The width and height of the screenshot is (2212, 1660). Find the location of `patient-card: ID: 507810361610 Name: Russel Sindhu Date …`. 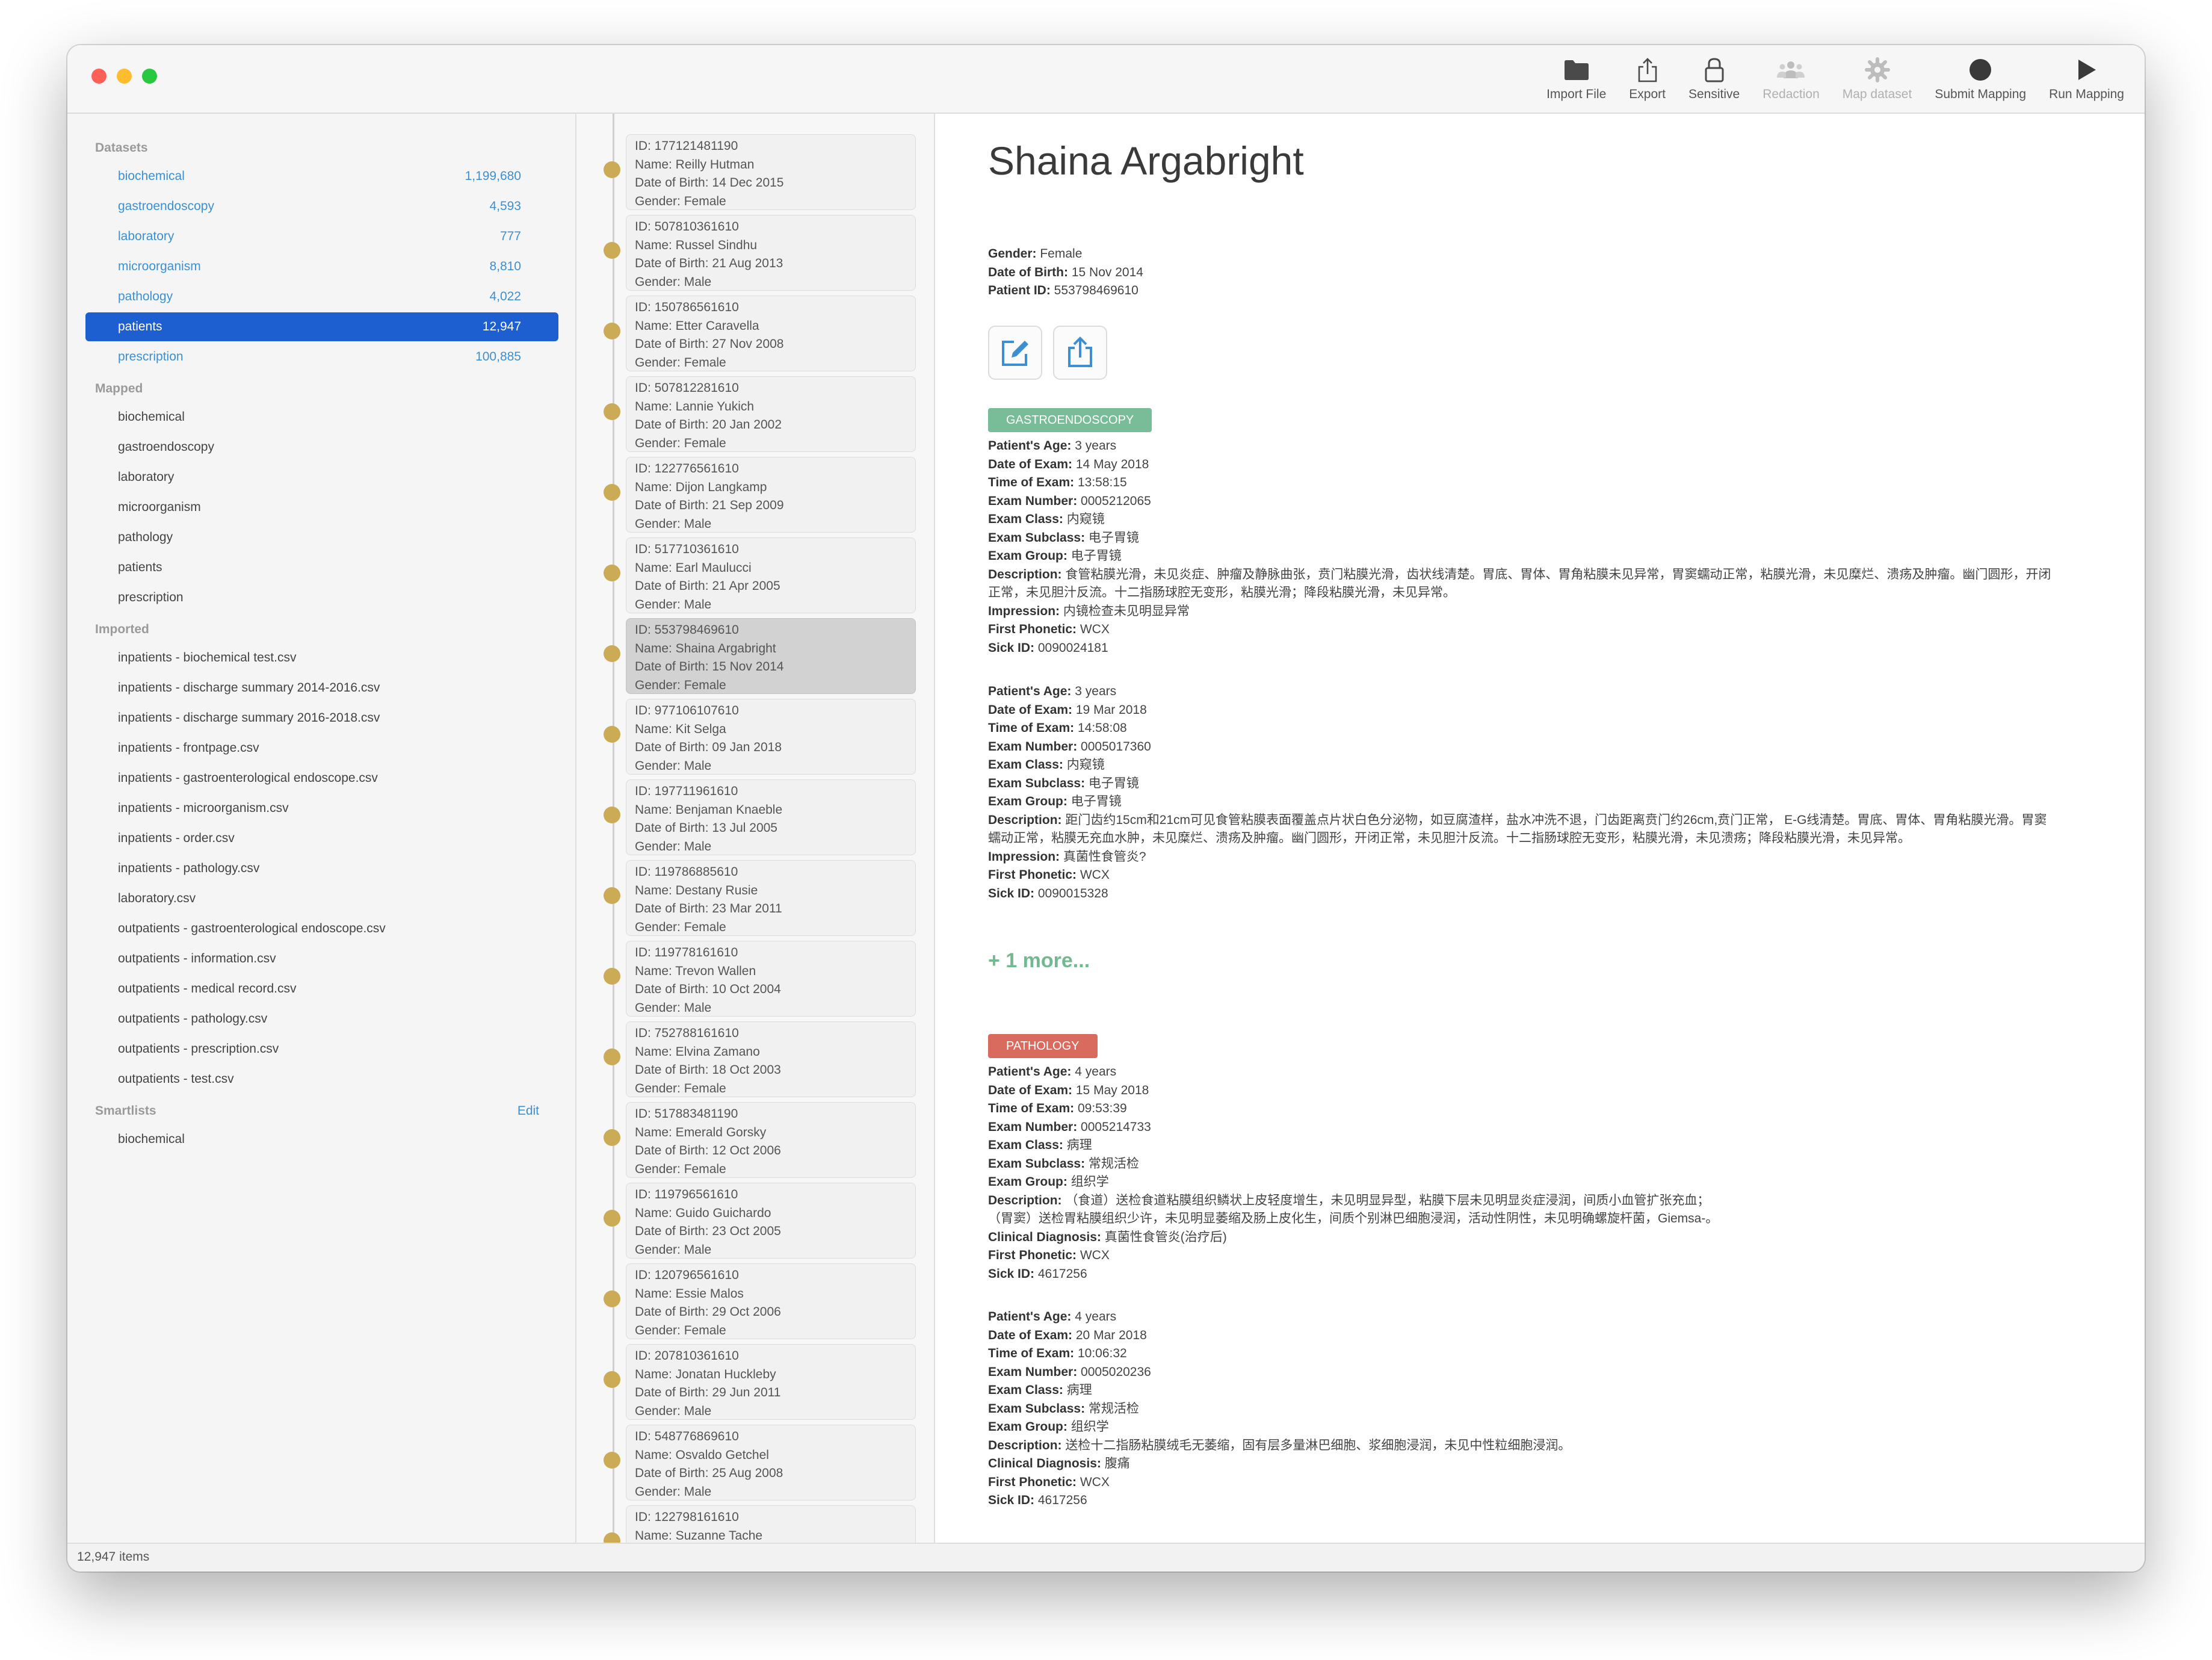

patient-card: ID: 507810361610 Name: Russel Sindhu Date … is located at coordinates (760, 253).